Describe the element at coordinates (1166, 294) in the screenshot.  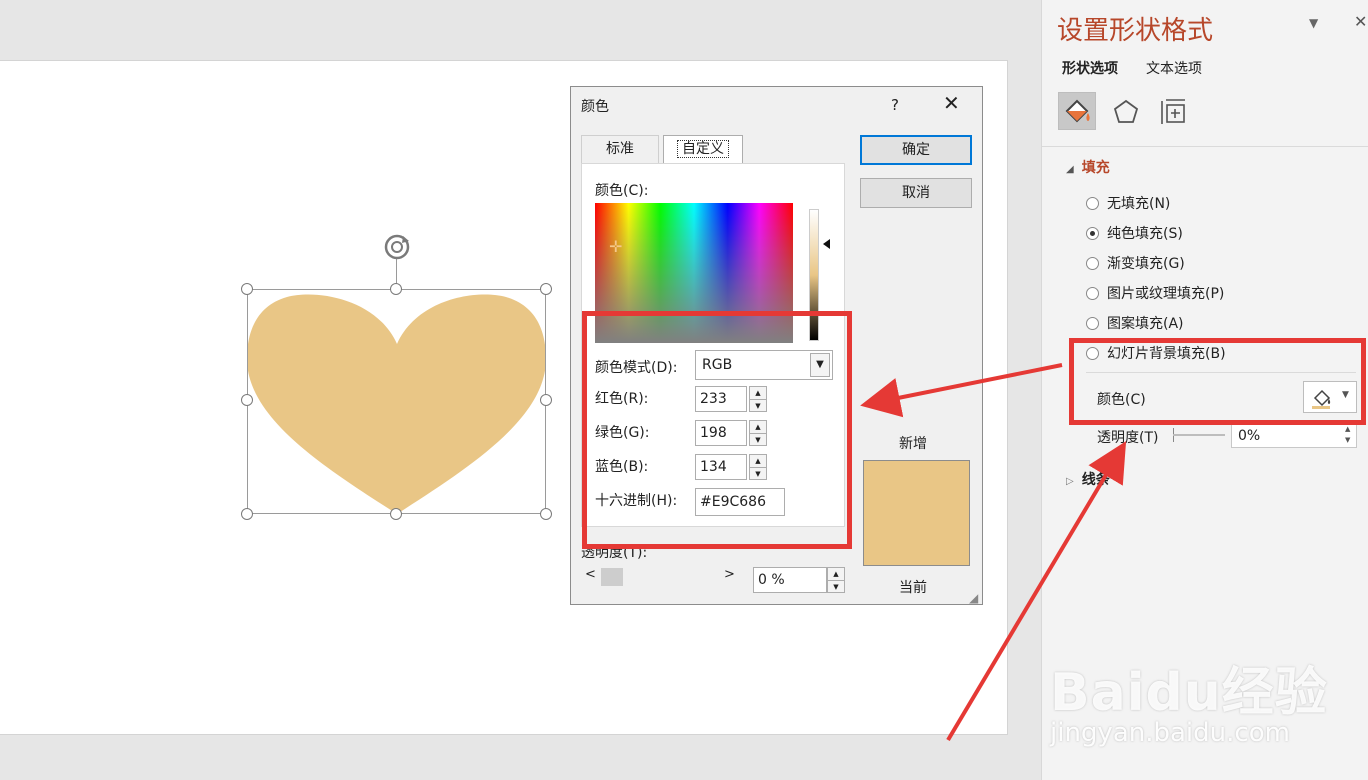
I see `radio-label: 图片或纹理填充(P)` at that location.